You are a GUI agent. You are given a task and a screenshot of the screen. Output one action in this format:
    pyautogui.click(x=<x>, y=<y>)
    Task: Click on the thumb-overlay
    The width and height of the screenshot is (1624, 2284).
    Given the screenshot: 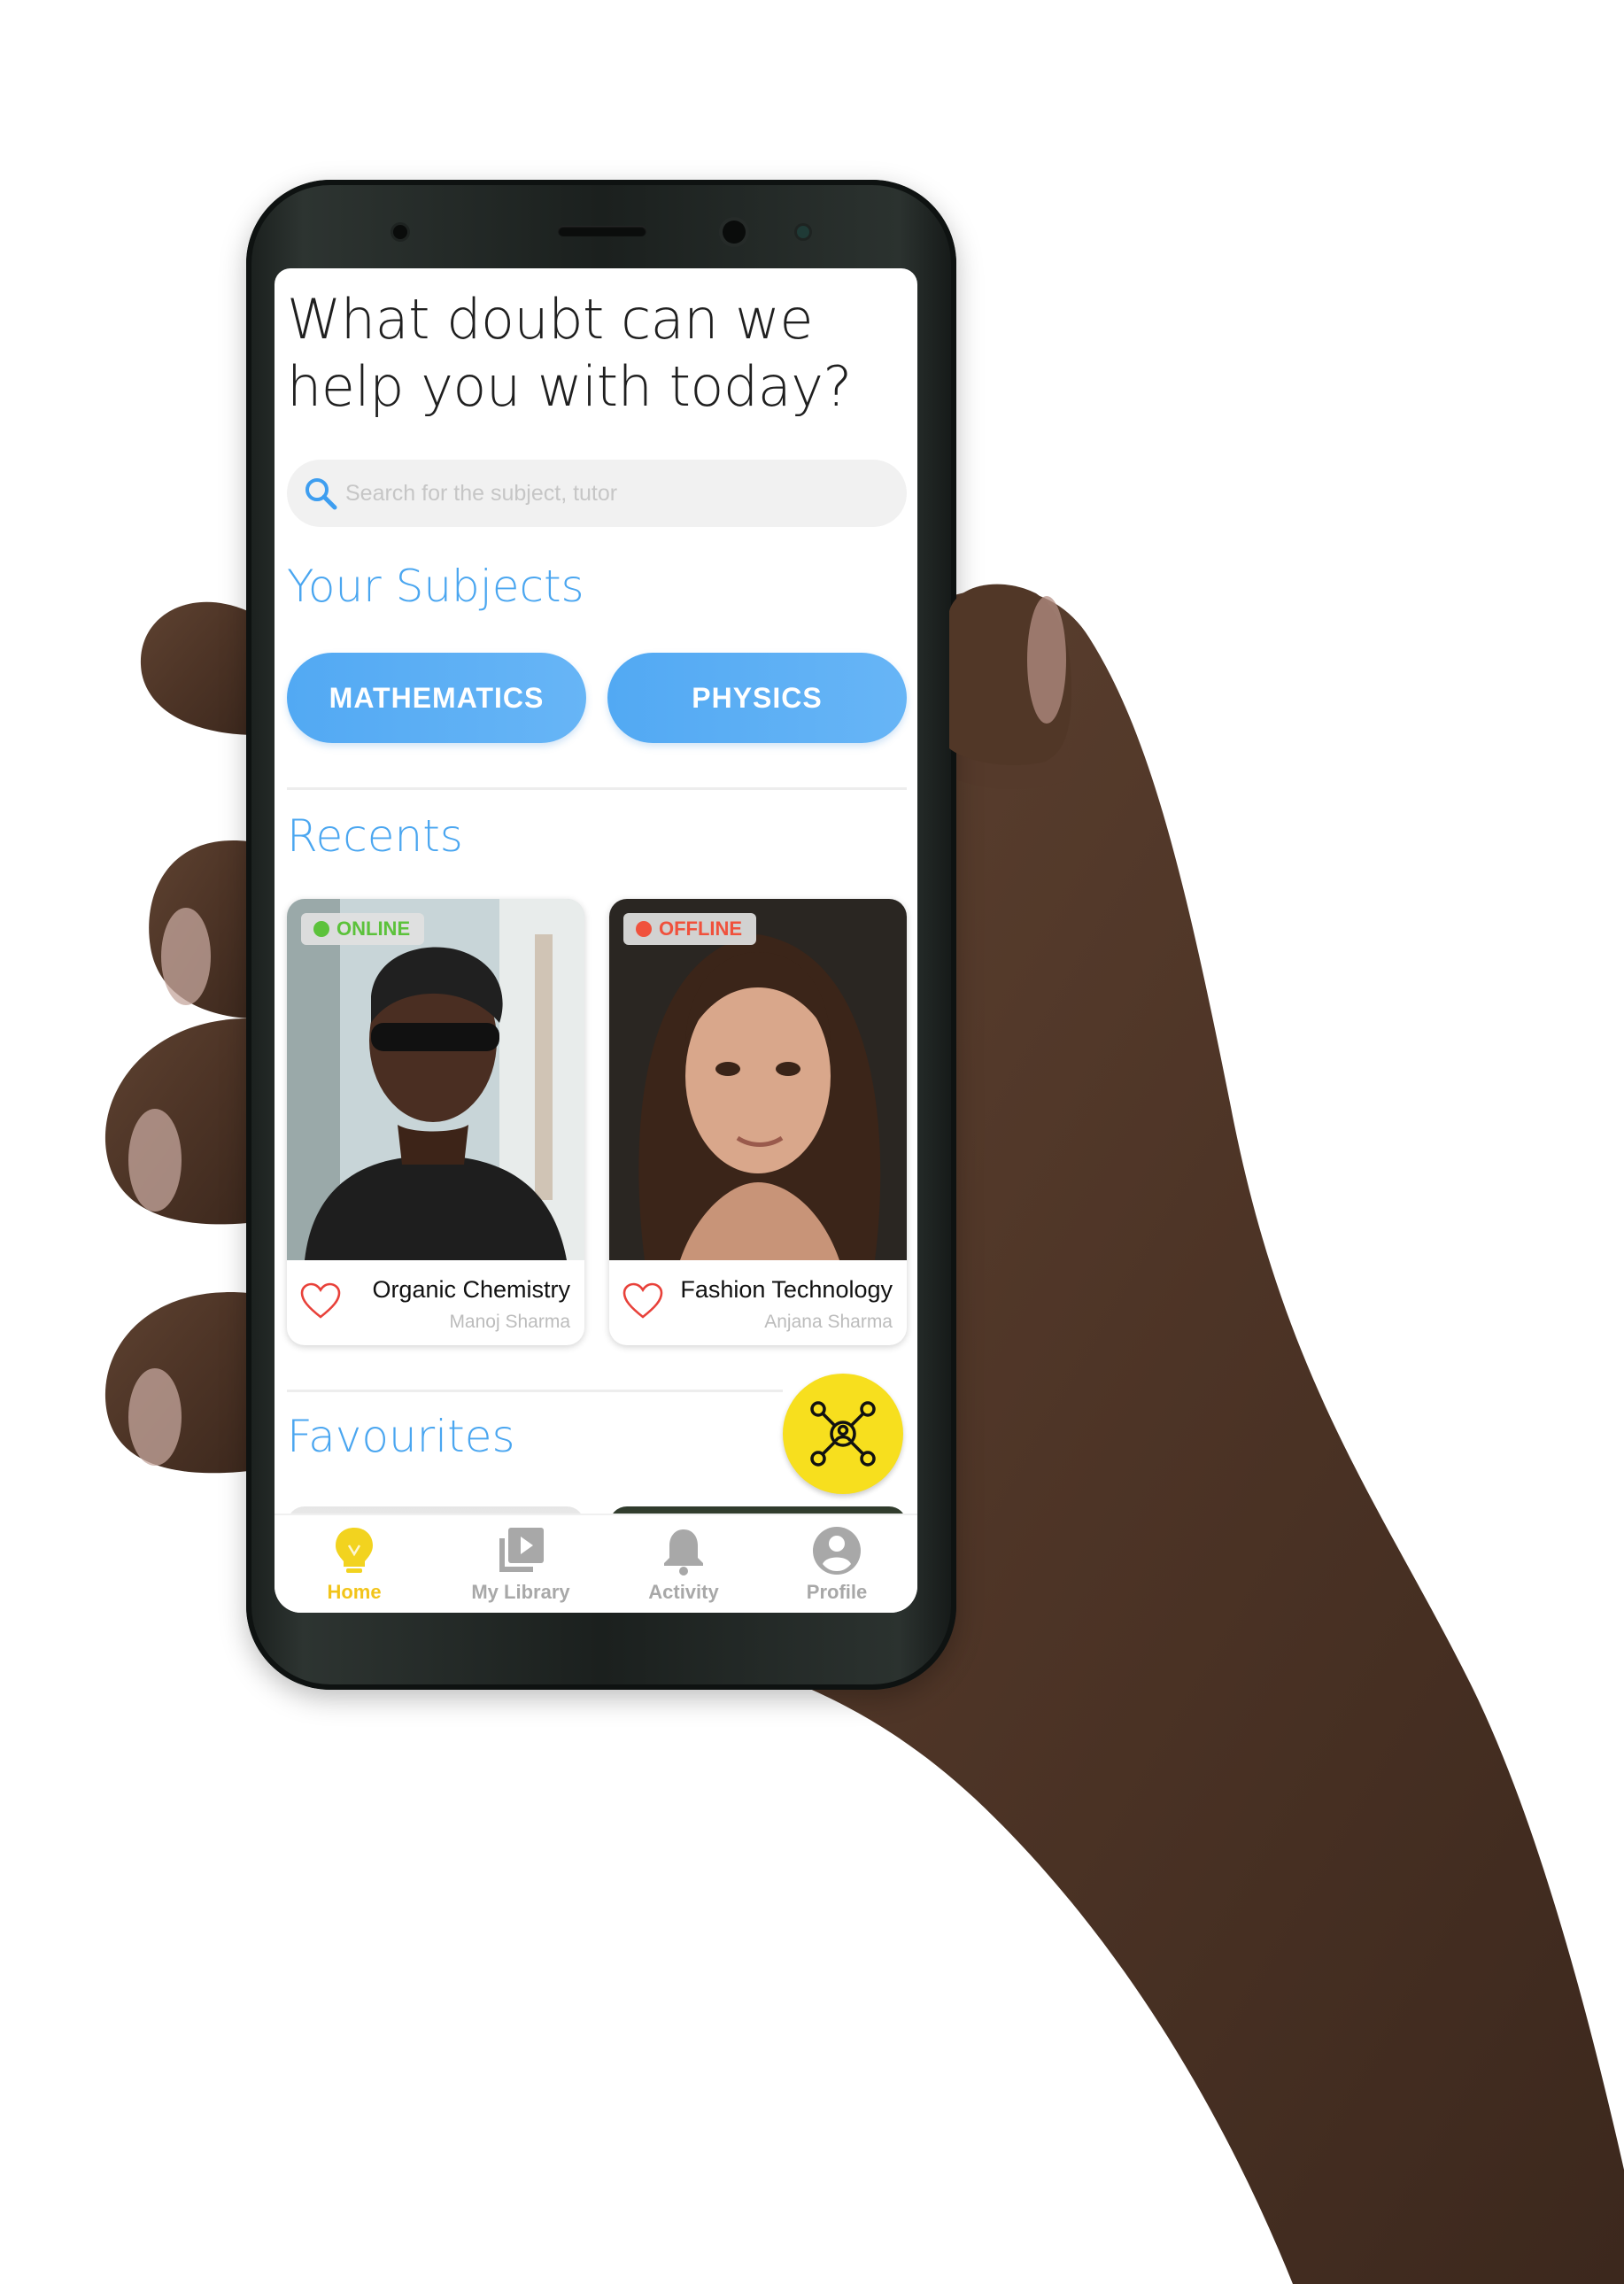 What is the action you would take?
    pyautogui.click(x=1010, y=675)
    